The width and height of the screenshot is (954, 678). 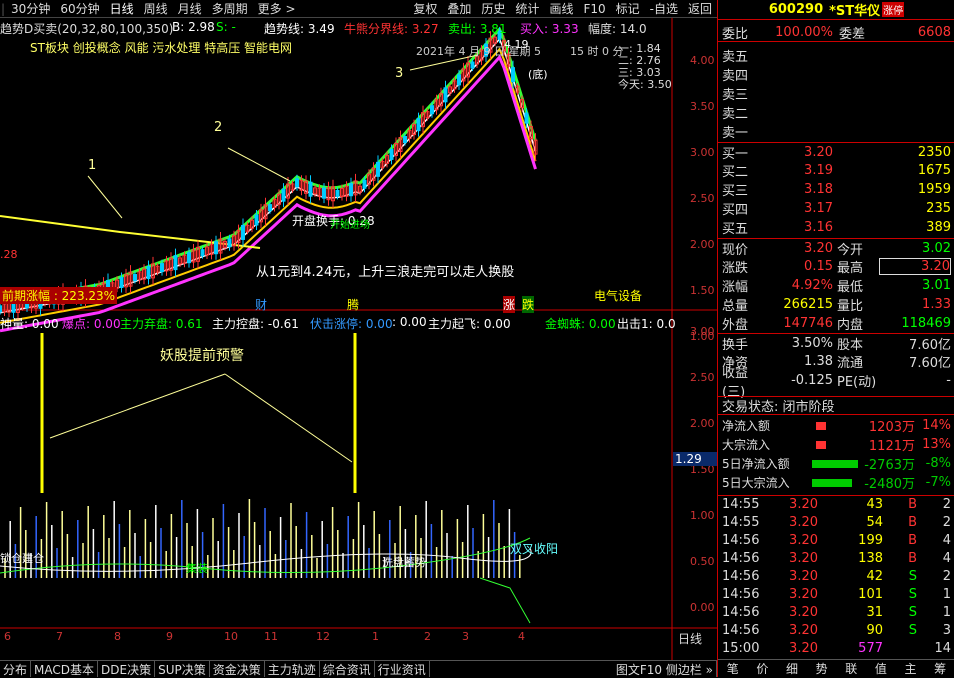 I want to click on flow-pct: -8%, so click(x=938, y=463).